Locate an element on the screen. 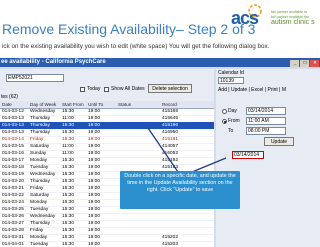 The height and width of the screenshot is (247, 320). from-radio is located at coordinates (224, 121).